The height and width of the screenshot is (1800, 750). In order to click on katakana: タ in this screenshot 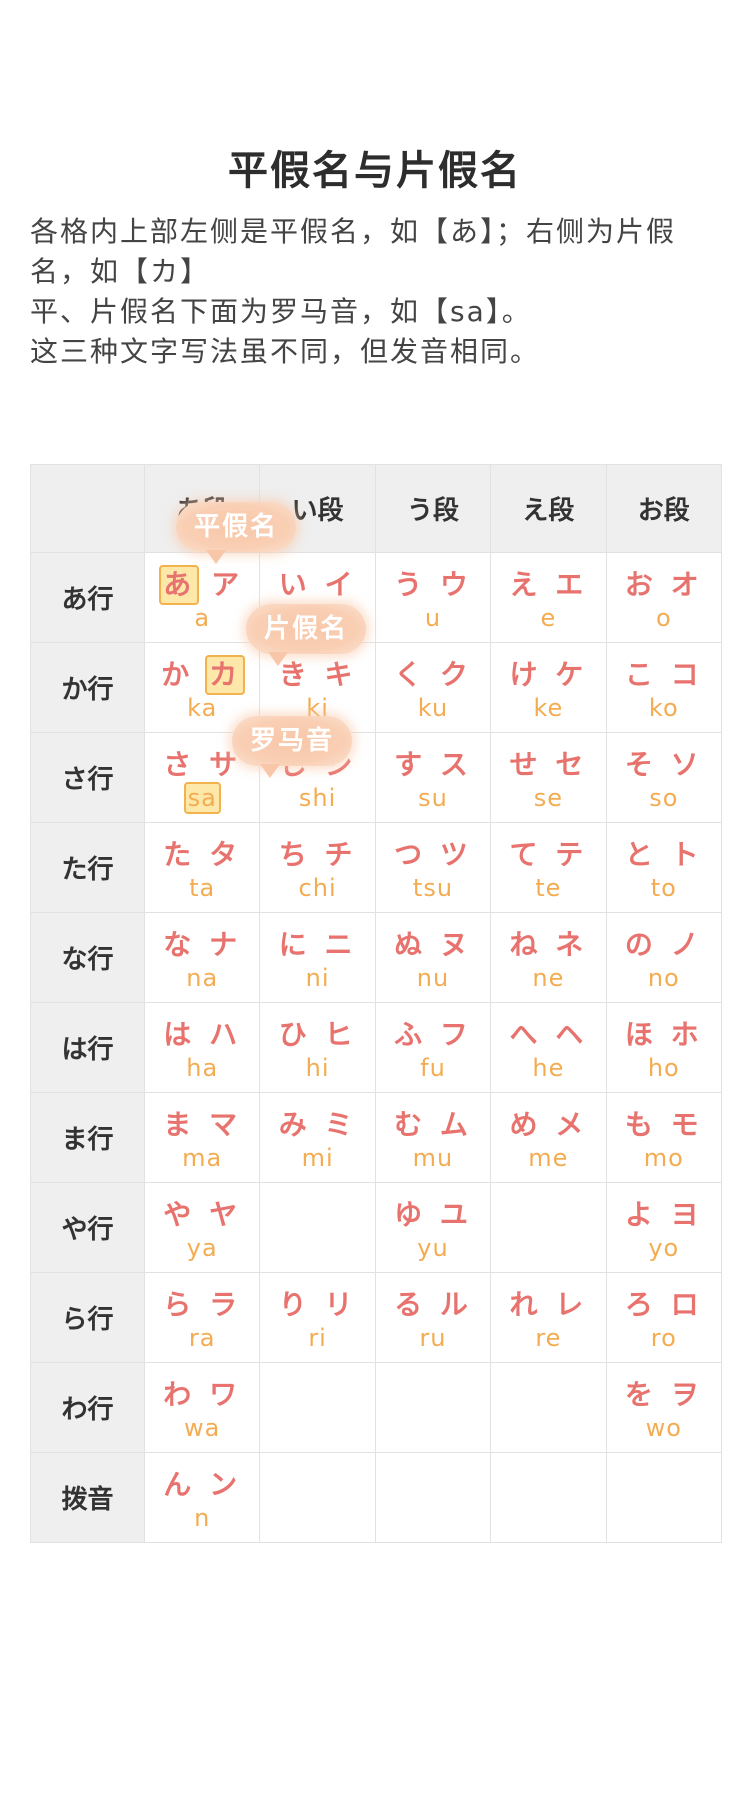, I will do `click(225, 854)`.